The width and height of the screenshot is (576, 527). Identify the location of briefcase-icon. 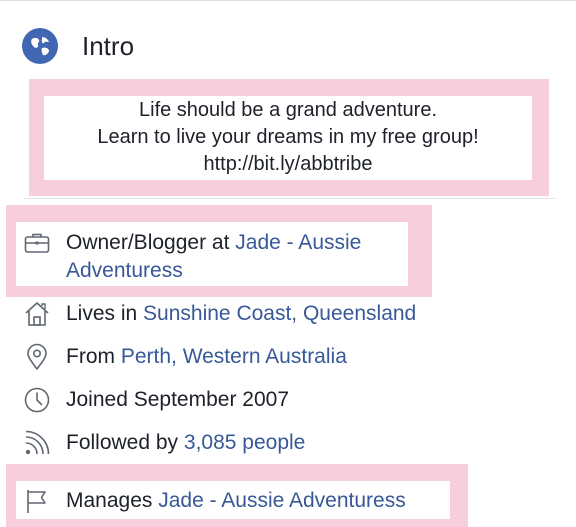
(37, 243).